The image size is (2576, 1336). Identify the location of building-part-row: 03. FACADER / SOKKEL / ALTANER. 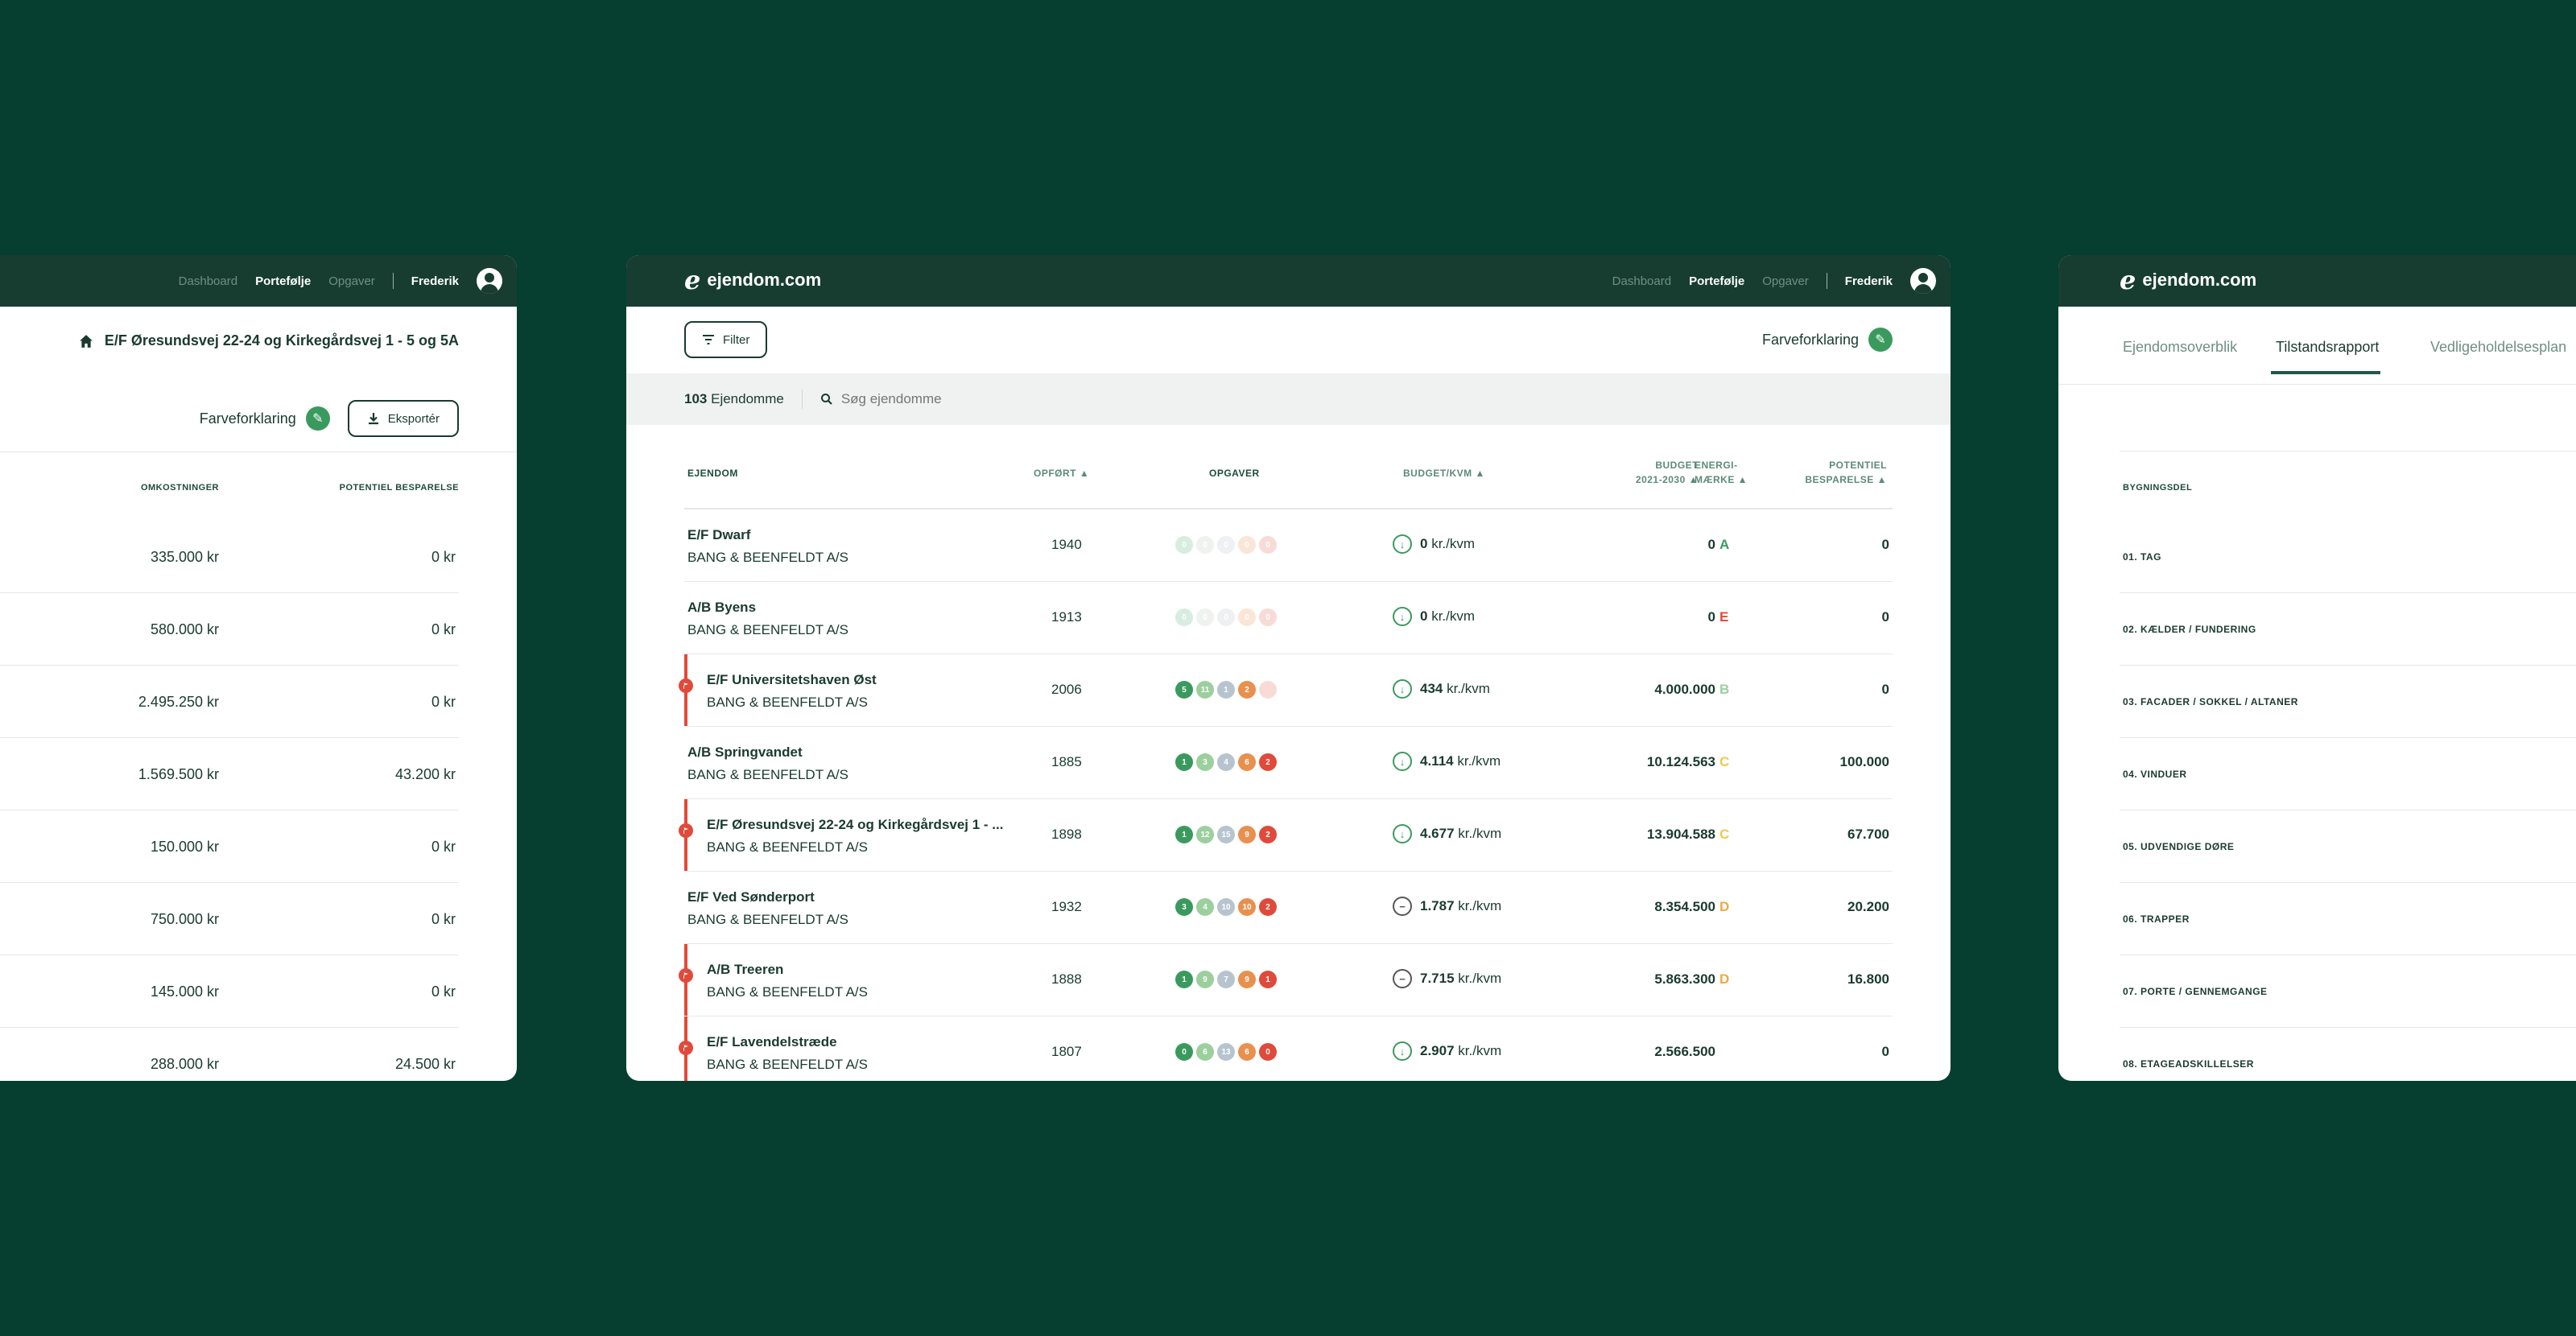
(2348, 702).